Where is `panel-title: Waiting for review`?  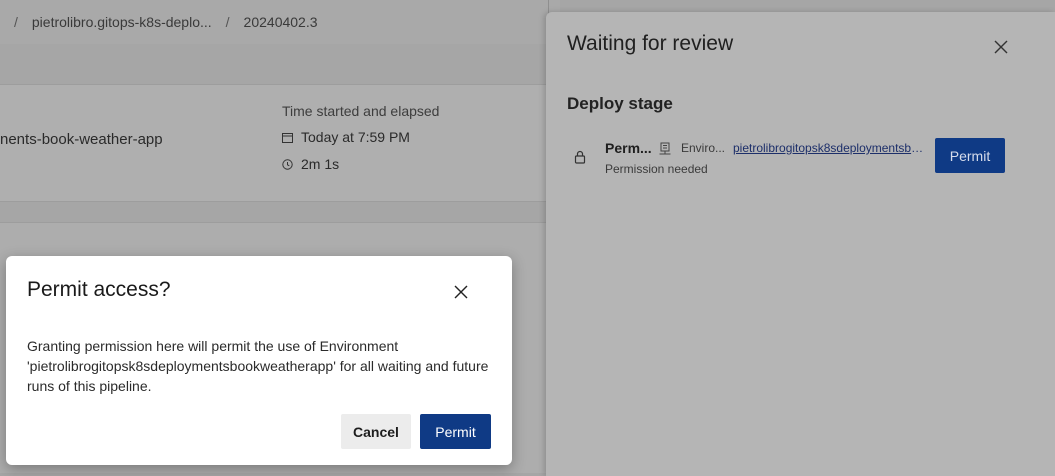 panel-title: Waiting for review is located at coordinates (650, 43).